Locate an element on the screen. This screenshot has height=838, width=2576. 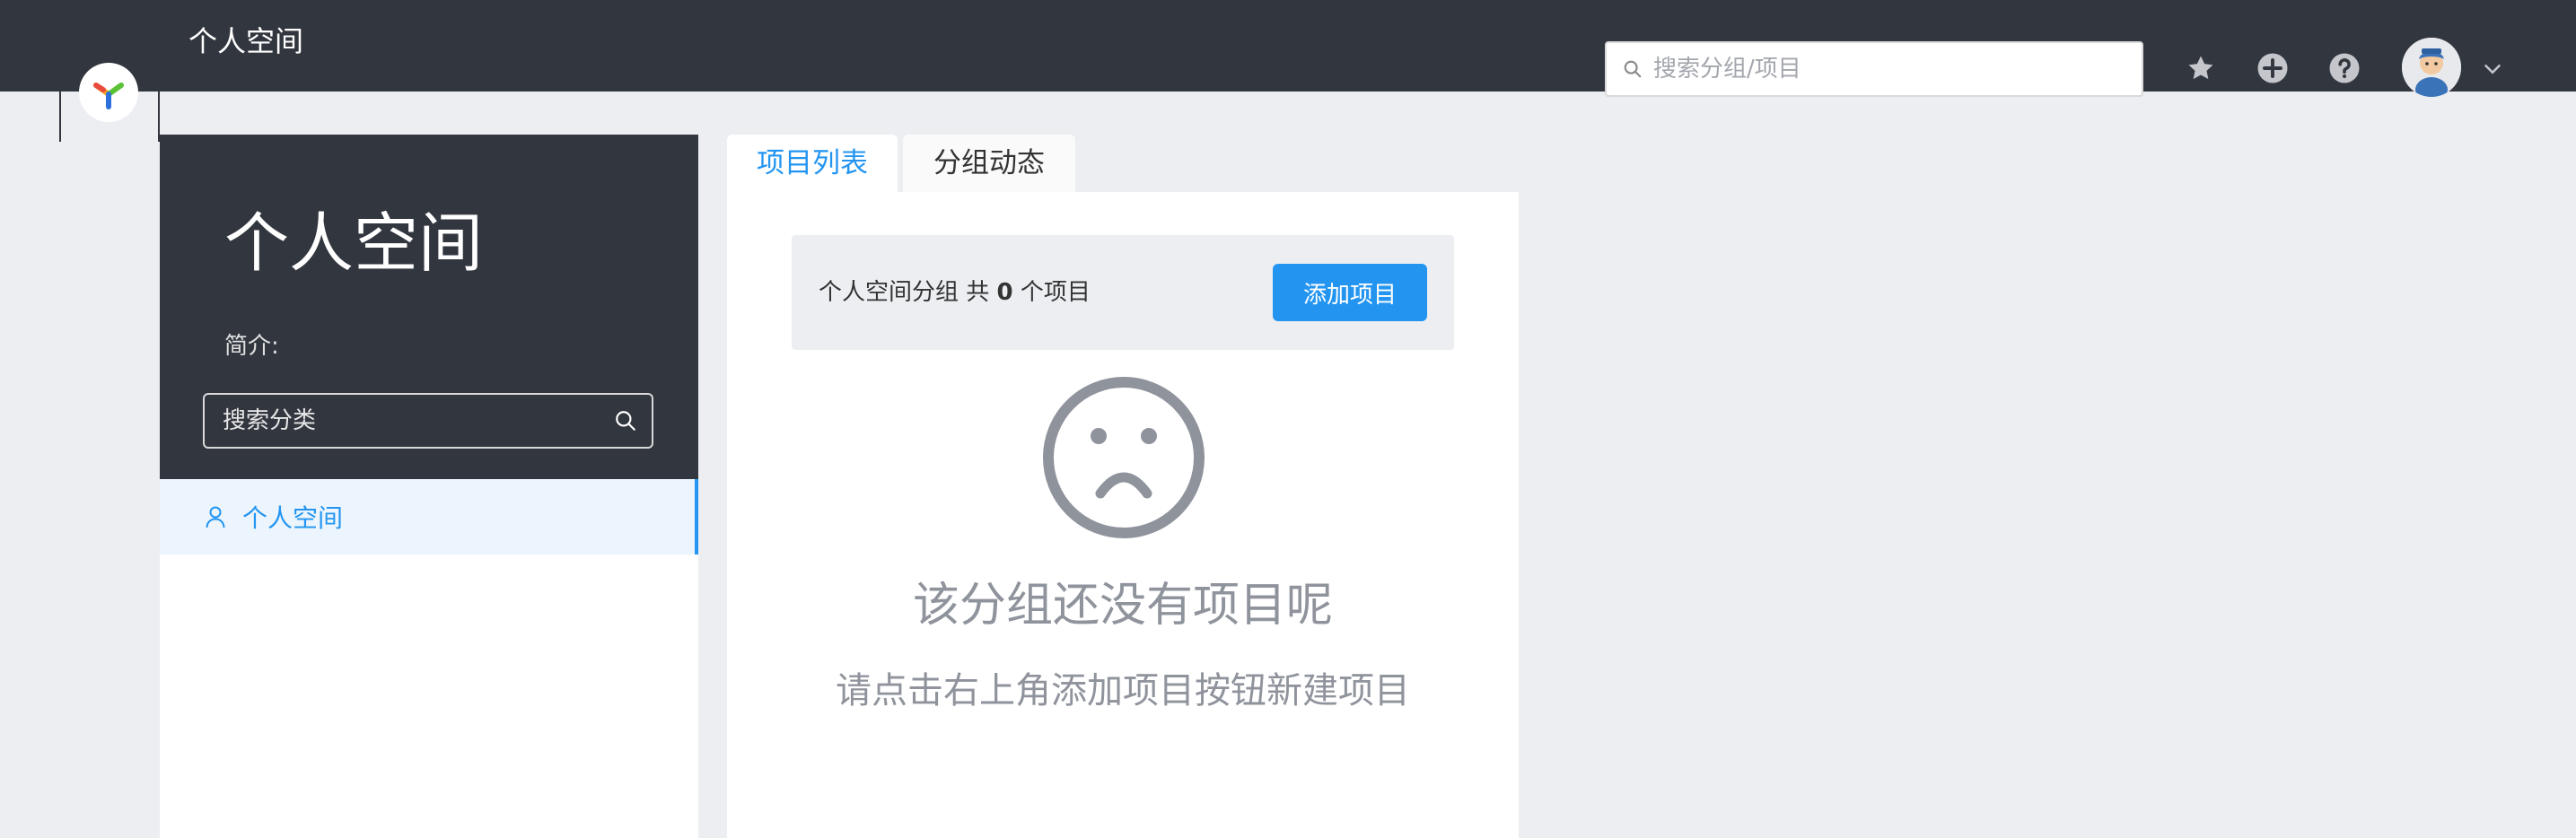
category-search-input is located at coordinates (411, 420).